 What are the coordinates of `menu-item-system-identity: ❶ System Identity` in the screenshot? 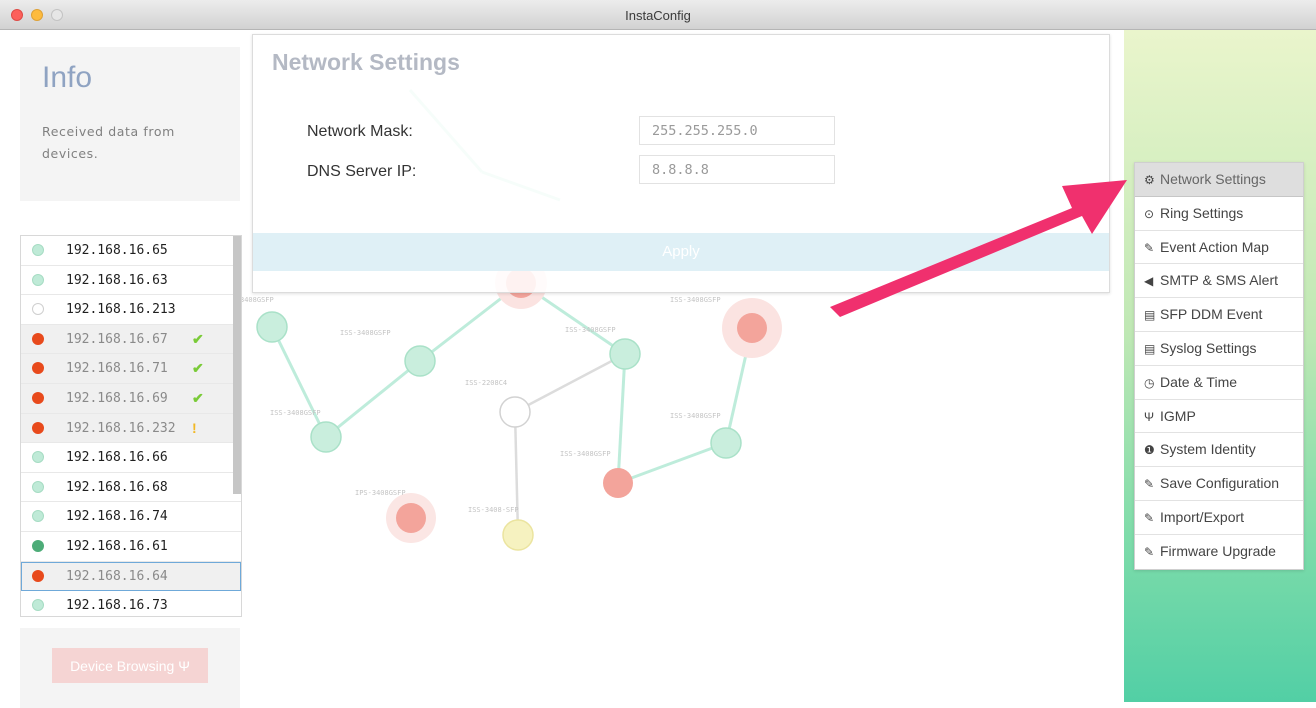 It's located at (1219, 450).